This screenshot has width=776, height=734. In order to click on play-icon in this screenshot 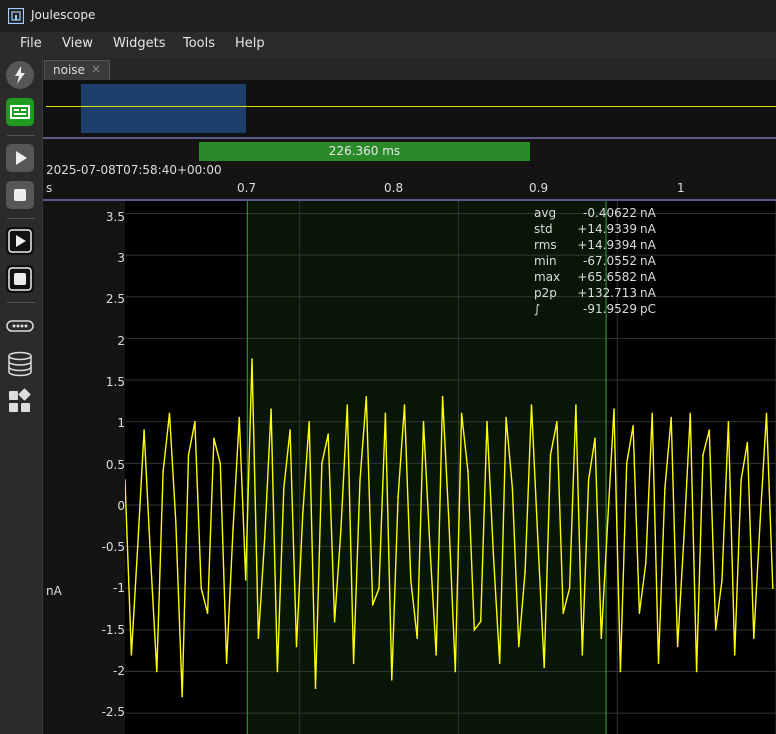, I will do `click(20, 158)`.